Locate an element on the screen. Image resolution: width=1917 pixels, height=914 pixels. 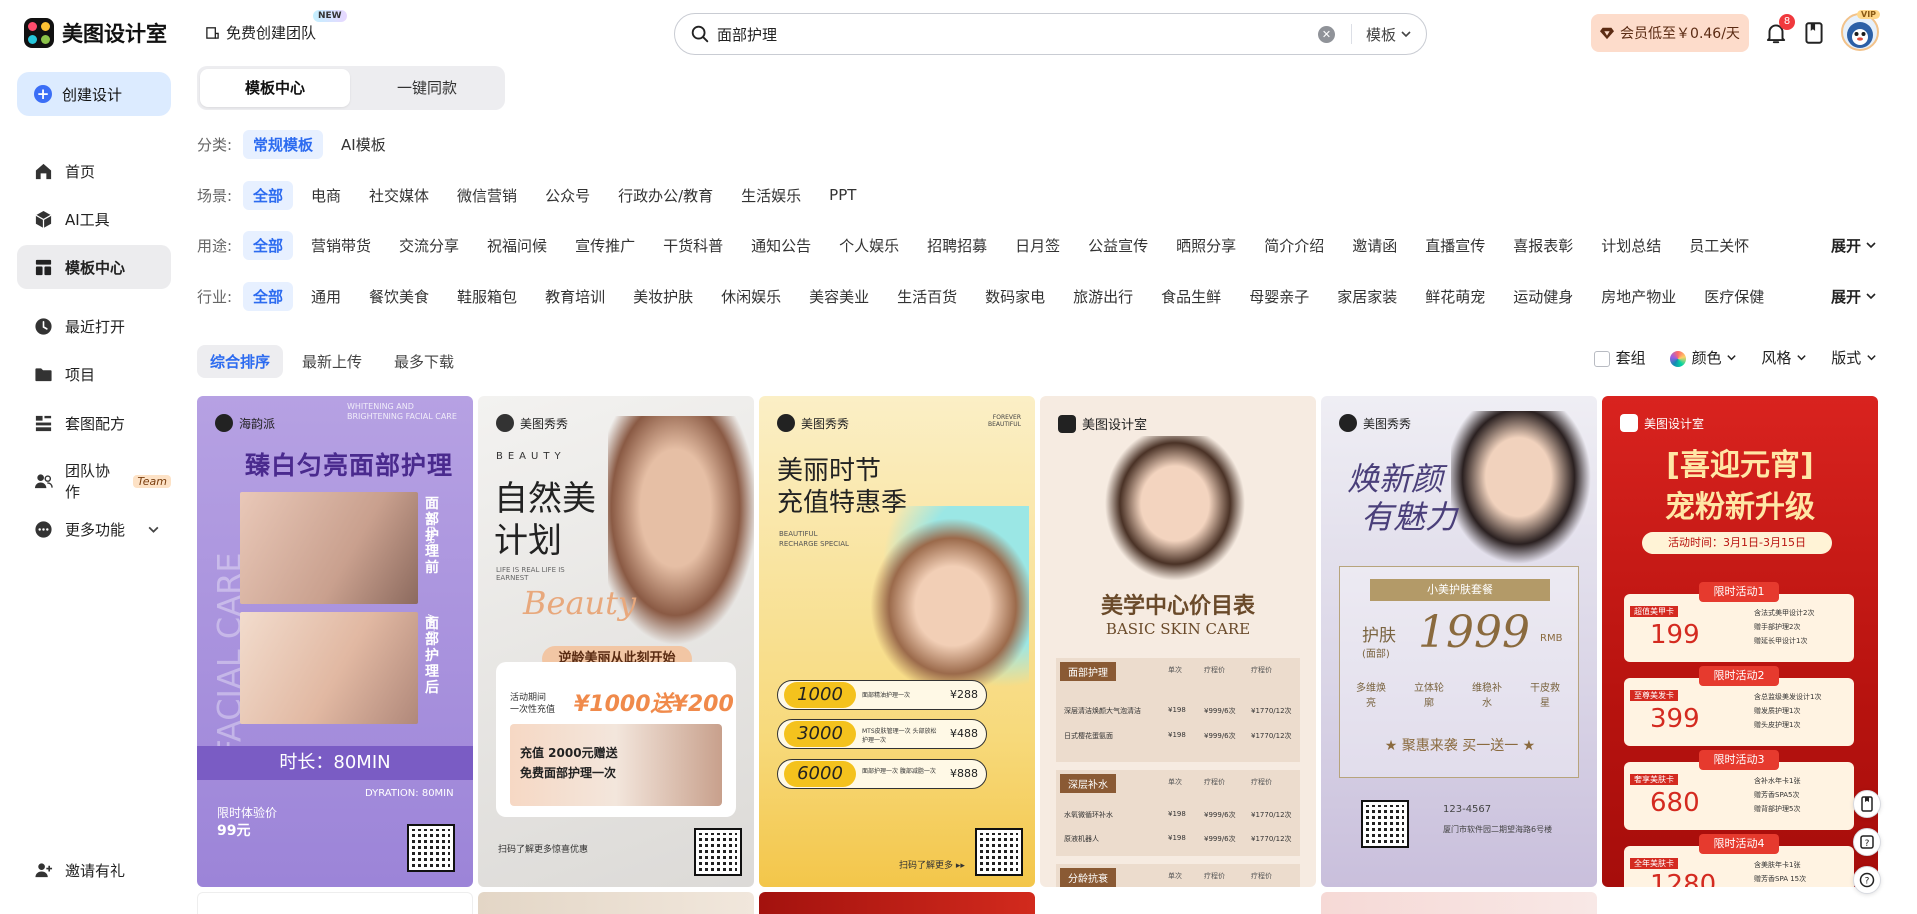
floating-help-button: ? is located at coordinates (1867, 880).